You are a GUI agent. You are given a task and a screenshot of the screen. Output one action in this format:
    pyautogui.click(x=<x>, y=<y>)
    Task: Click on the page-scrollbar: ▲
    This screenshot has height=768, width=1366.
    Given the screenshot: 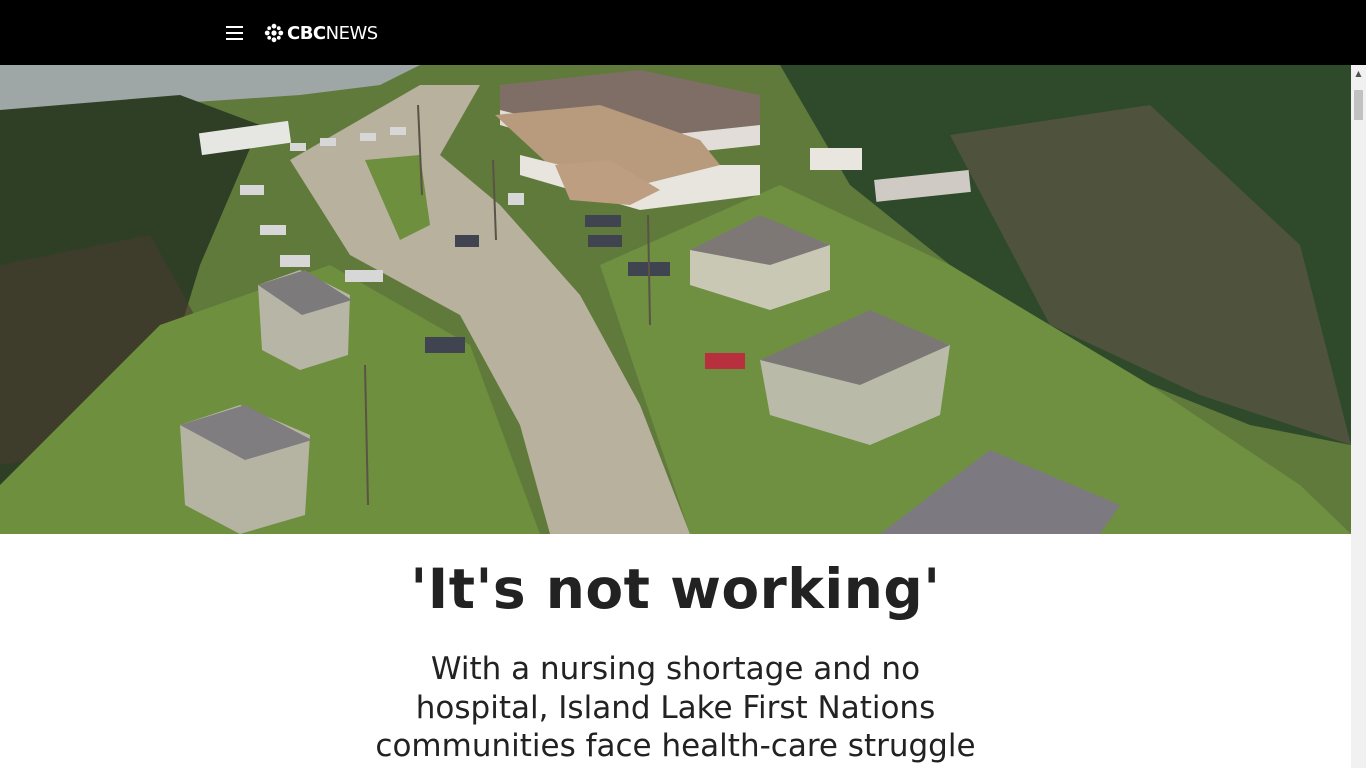 What is the action you would take?
    pyautogui.click(x=1358, y=416)
    